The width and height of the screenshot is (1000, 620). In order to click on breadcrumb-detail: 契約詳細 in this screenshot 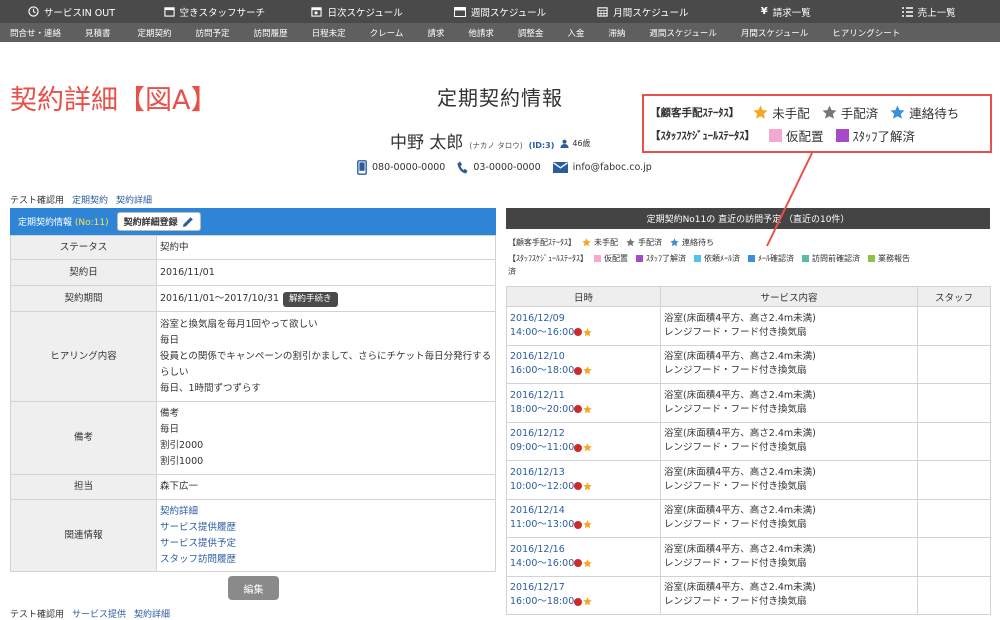, I will do `click(134, 201)`.